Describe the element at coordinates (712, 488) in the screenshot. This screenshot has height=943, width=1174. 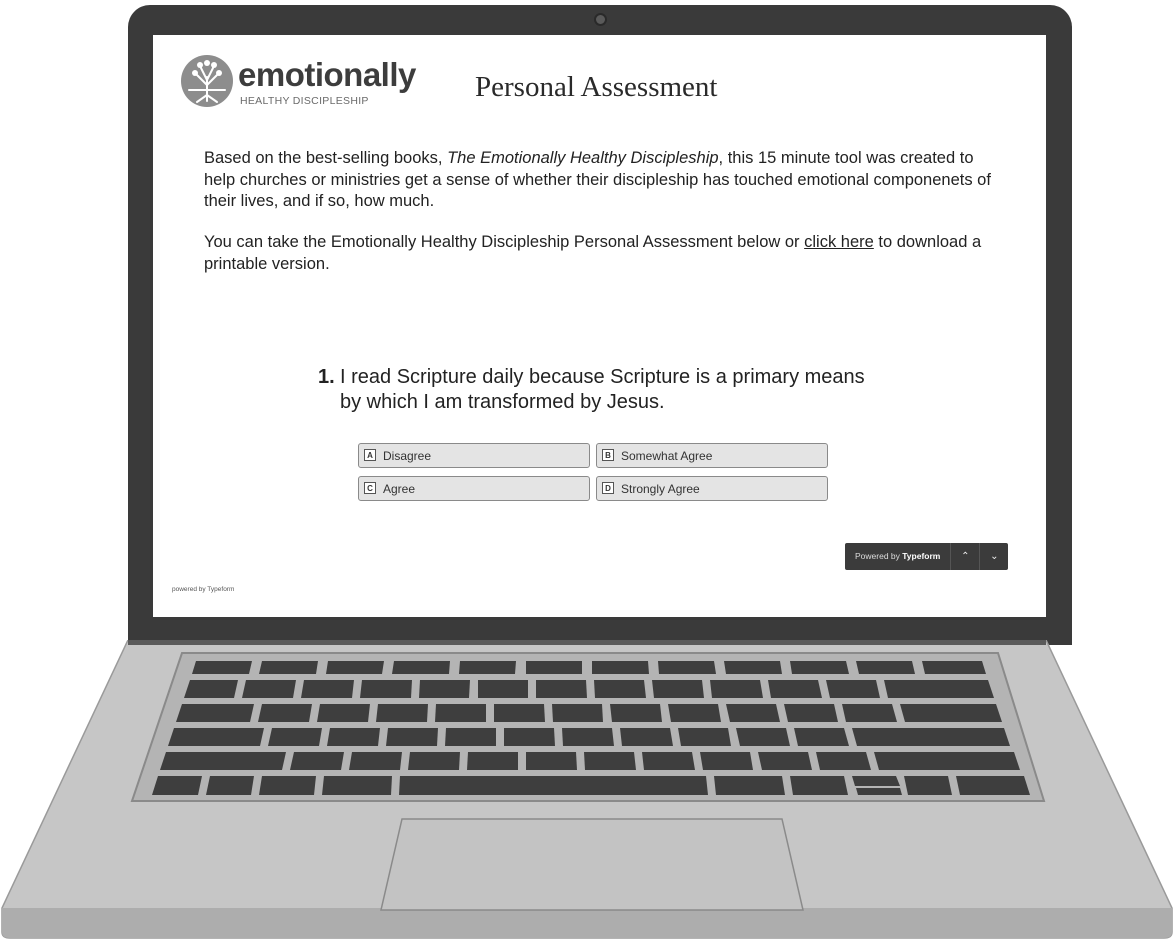
I see `choice-strongly-agree: D Strongly Agree` at that location.